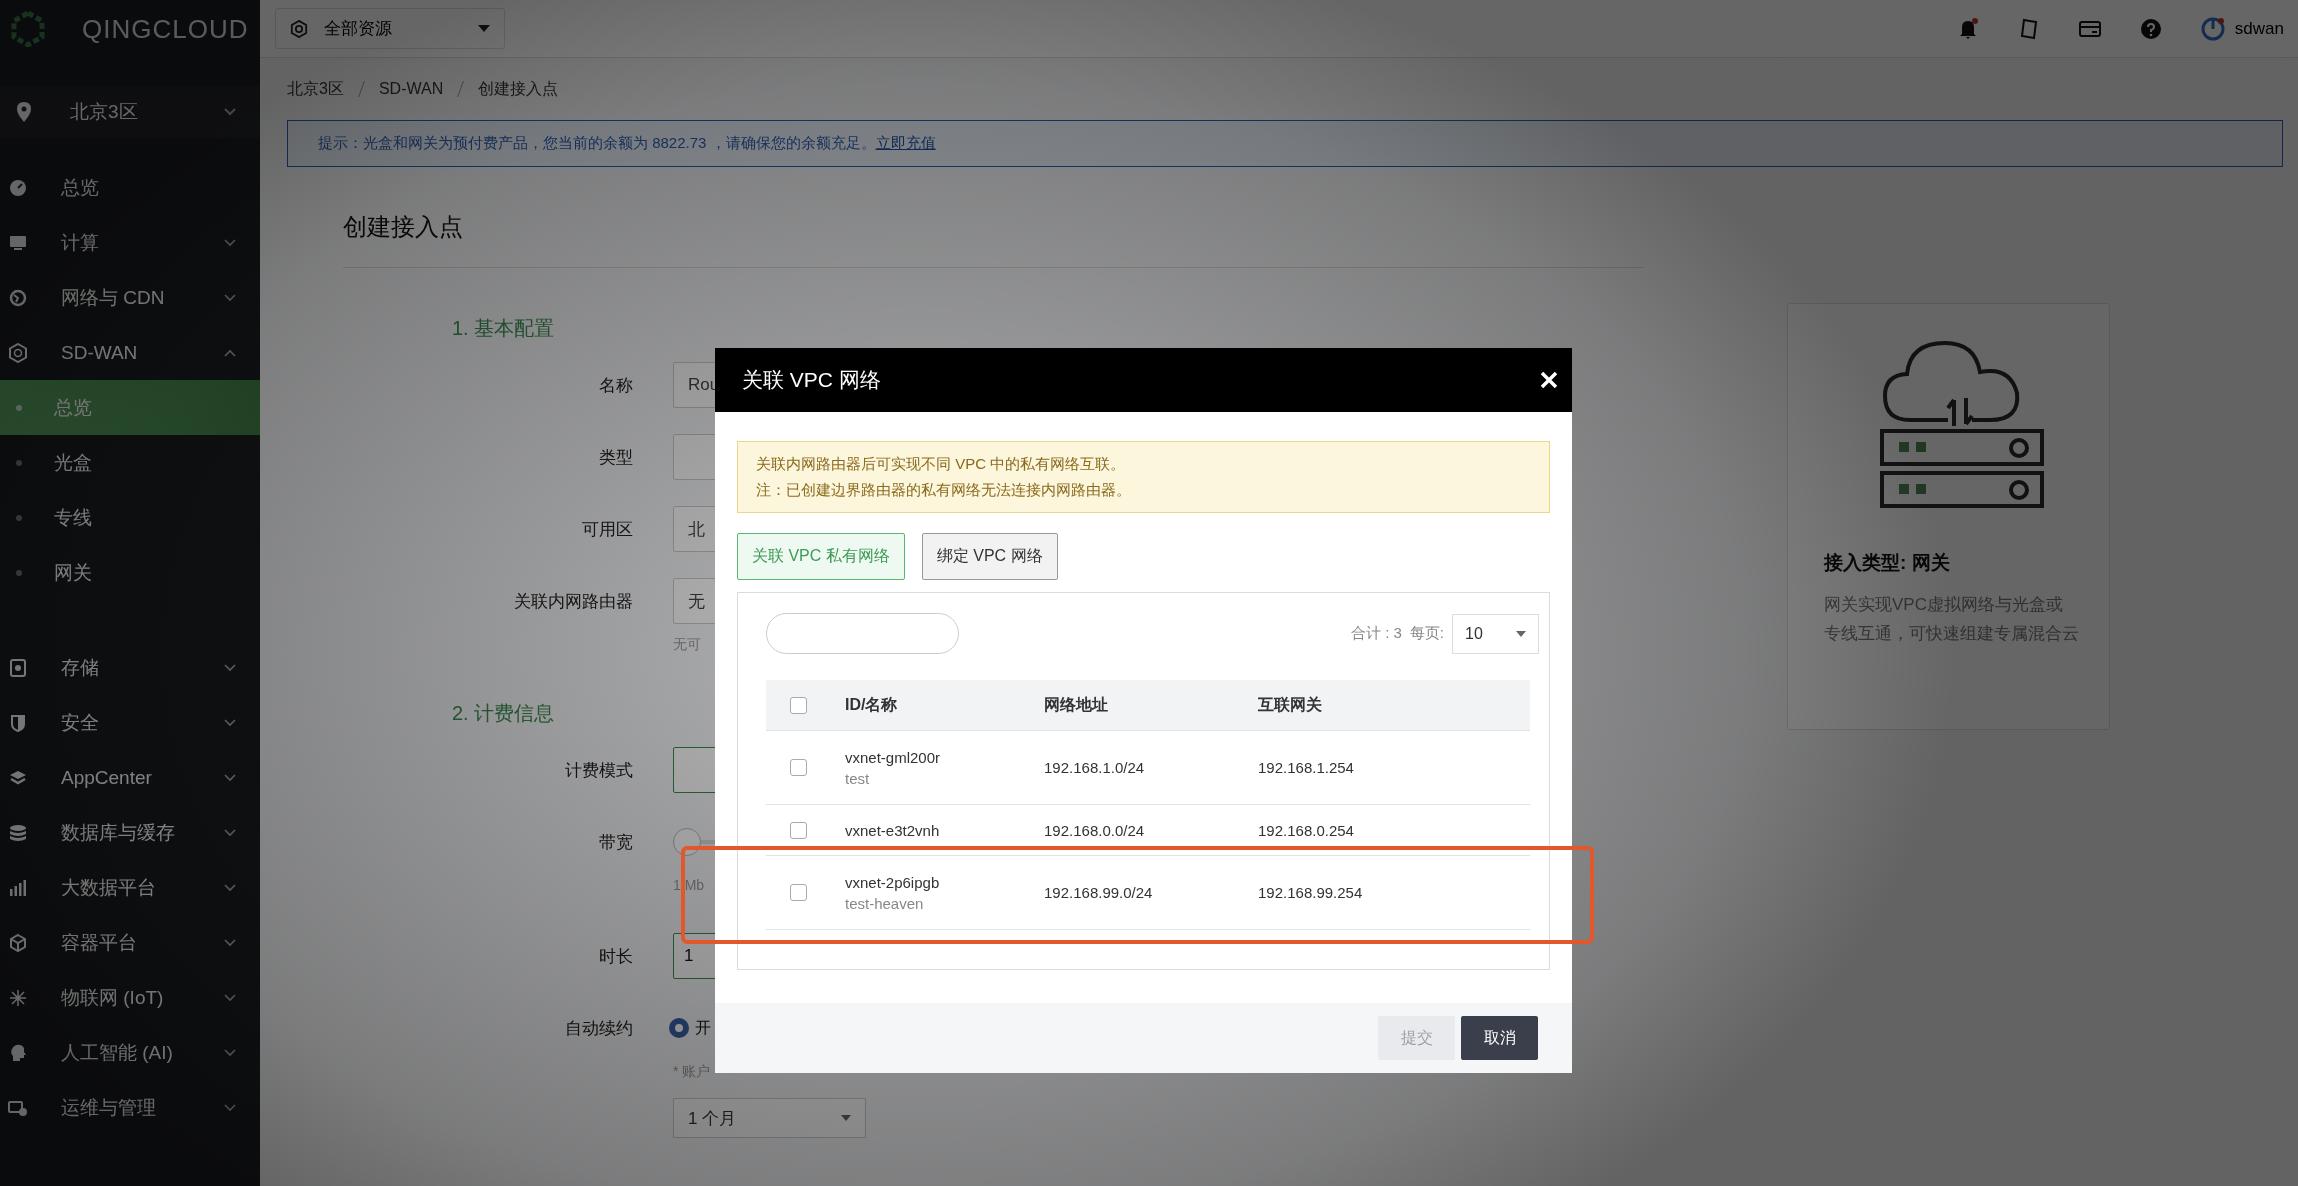  Describe the element at coordinates (679, 1028) in the screenshot. I see `radio-button` at that location.